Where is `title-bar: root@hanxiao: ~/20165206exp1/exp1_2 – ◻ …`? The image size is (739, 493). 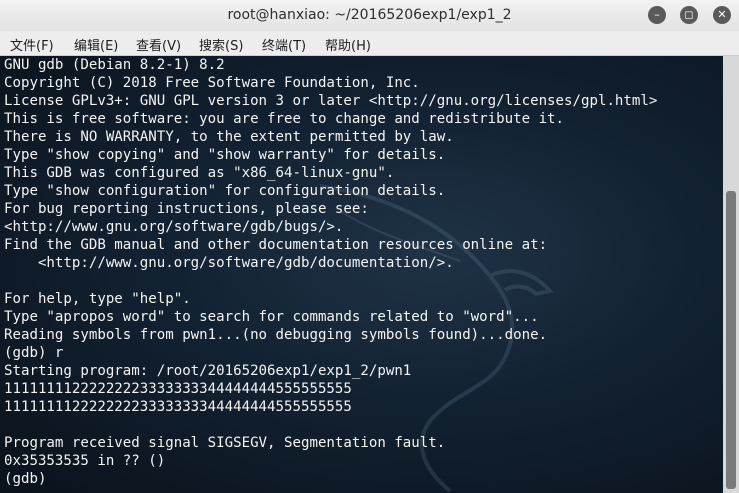
title-bar: root@hanxiao: ~/20165206exp1/exp1_2 – ◻ … is located at coordinates (369, 15).